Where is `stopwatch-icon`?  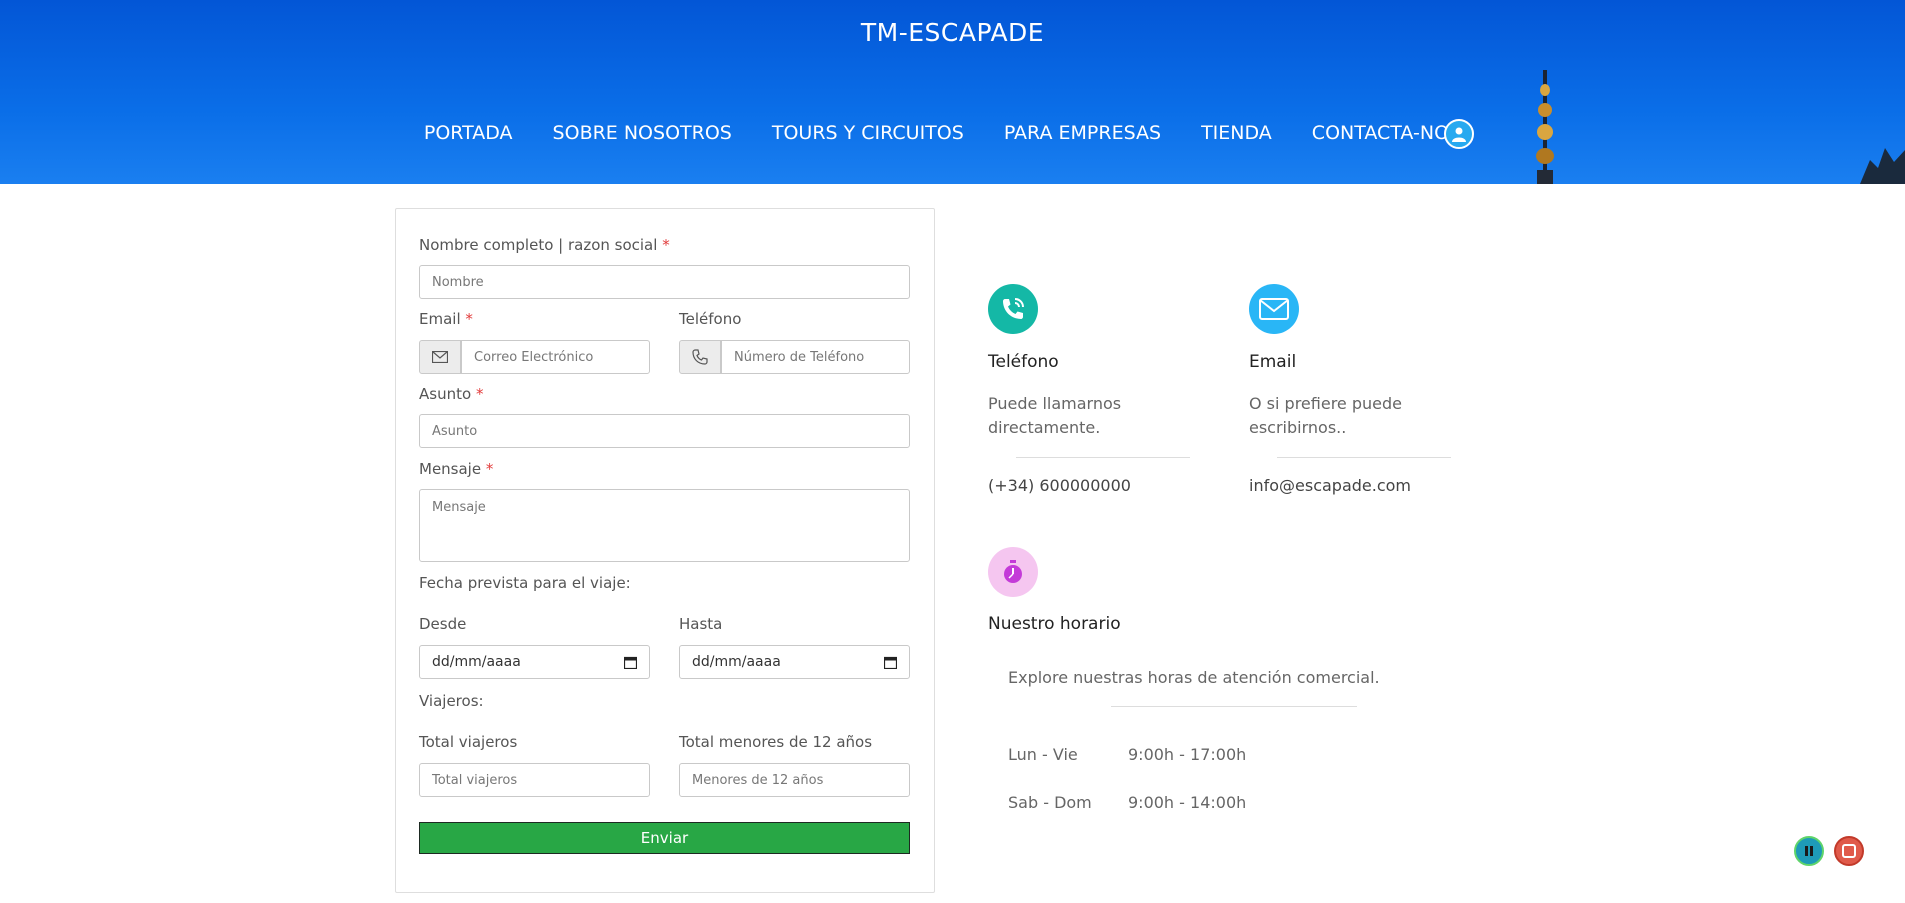
stopwatch-icon is located at coordinates (1013, 571).